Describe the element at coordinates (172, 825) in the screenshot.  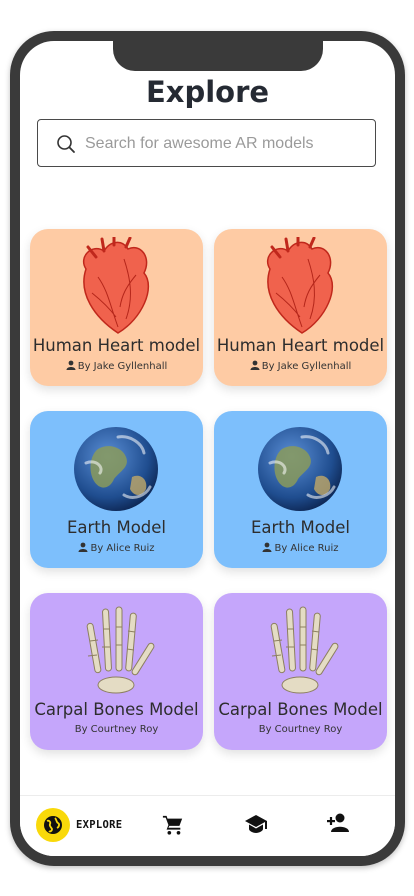
I see `cart-icon` at that location.